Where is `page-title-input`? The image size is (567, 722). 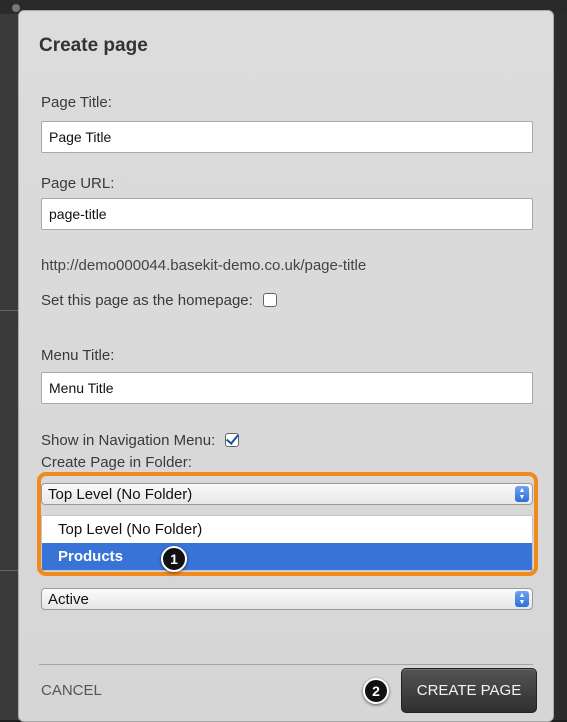 page-title-input is located at coordinates (287, 137).